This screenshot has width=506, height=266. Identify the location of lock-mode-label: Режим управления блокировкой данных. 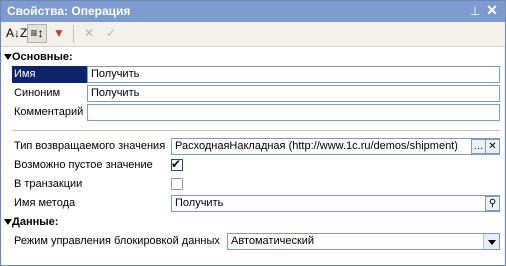
(117, 241).